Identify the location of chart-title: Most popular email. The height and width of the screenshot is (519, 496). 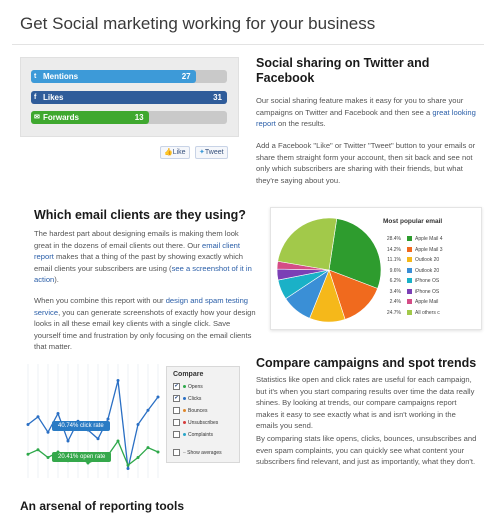
(413, 221).